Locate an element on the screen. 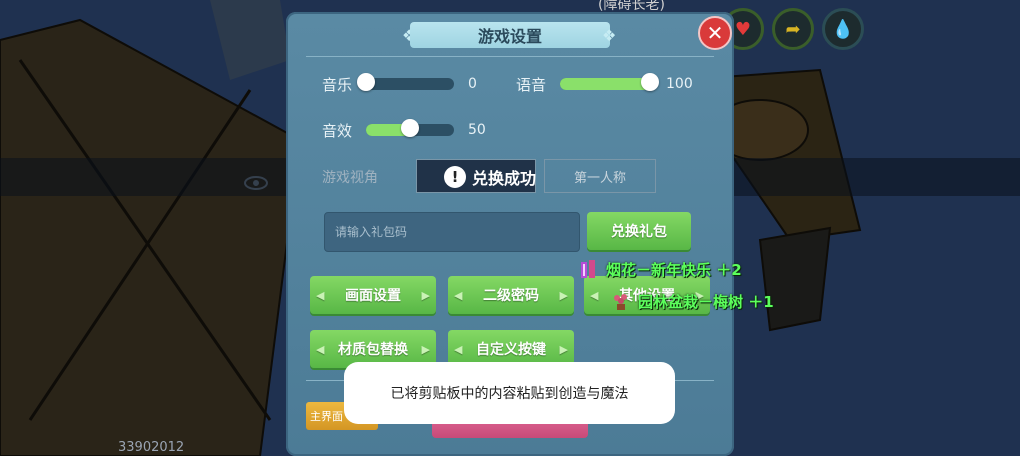 This screenshot has height=456, width=1020. texture-pack-label: 材质包替换 is located at coordinates (373, 350).